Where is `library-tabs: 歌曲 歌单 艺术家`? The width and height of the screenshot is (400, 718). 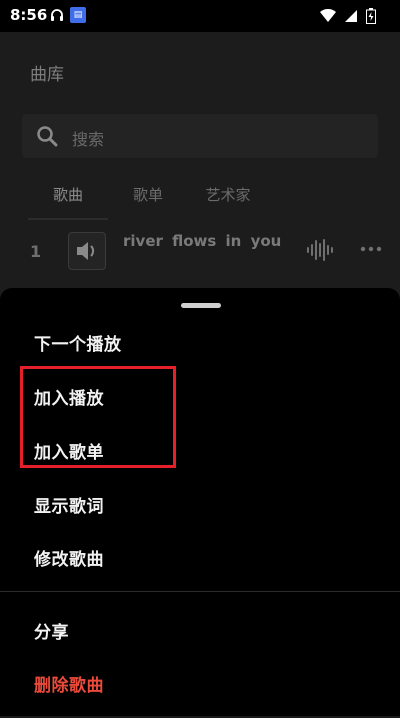
library-tabs: 歌曲 歌单 艺术家 is located at coordinates (148, 194).